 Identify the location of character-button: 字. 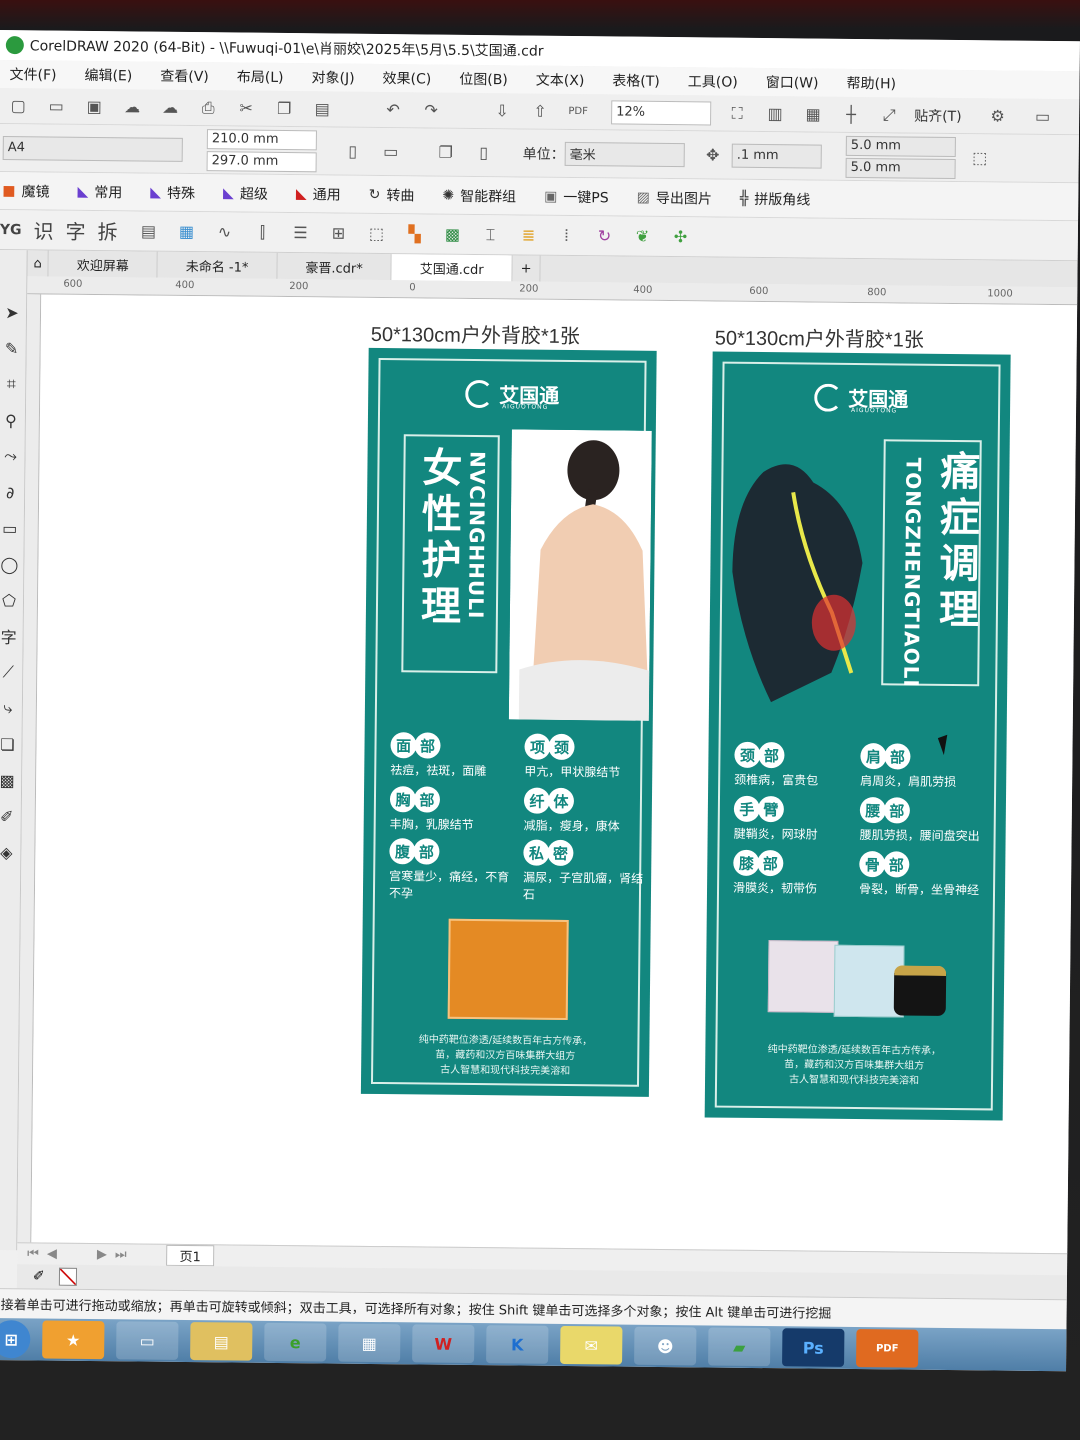
(75, 230).